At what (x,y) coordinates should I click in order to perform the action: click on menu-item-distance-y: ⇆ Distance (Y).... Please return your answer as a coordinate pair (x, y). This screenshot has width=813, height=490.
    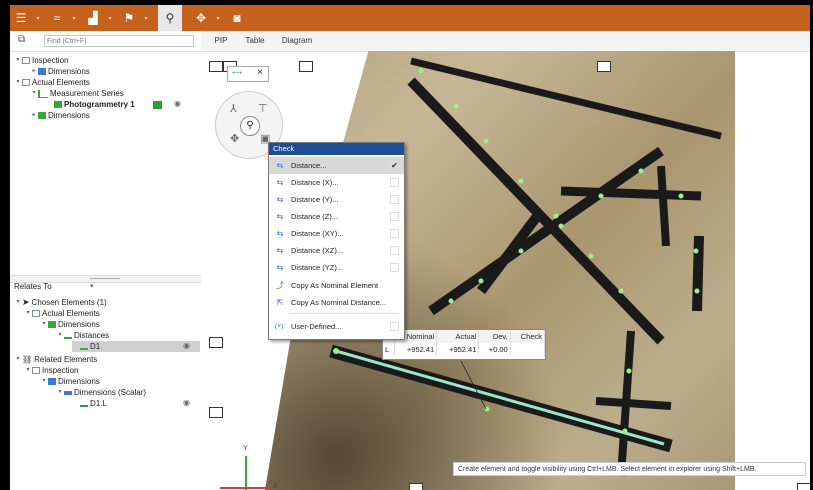
    Looking at the image, I should click on (336, 199).